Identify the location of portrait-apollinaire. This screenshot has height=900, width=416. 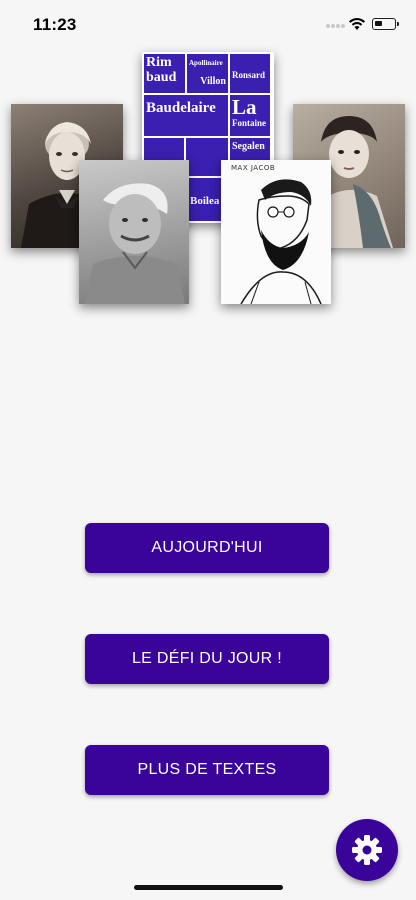
(134, 232).